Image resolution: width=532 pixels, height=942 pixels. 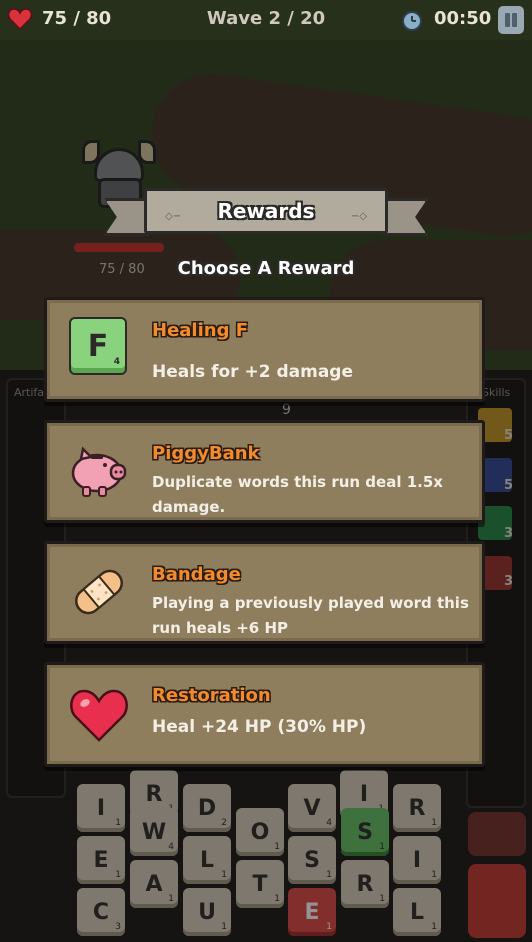 What do you see at coordinates (264, 349) in the screenshot?
I see `reward-card-healing-f: F 4 Healing F Heals for +2 damage` at bounding box center [264, 349].